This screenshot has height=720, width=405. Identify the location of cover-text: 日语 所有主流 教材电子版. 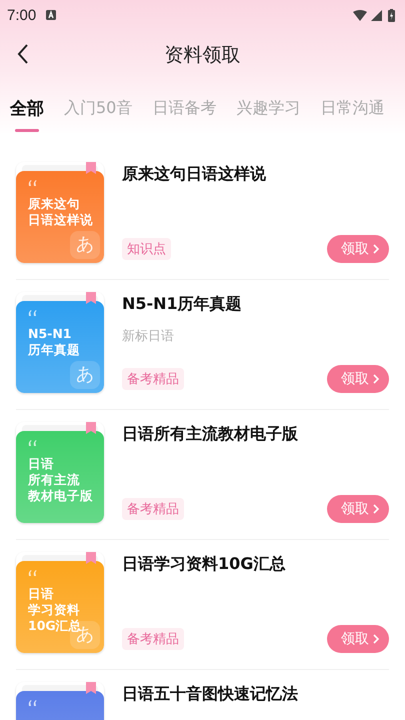
(60, 480).